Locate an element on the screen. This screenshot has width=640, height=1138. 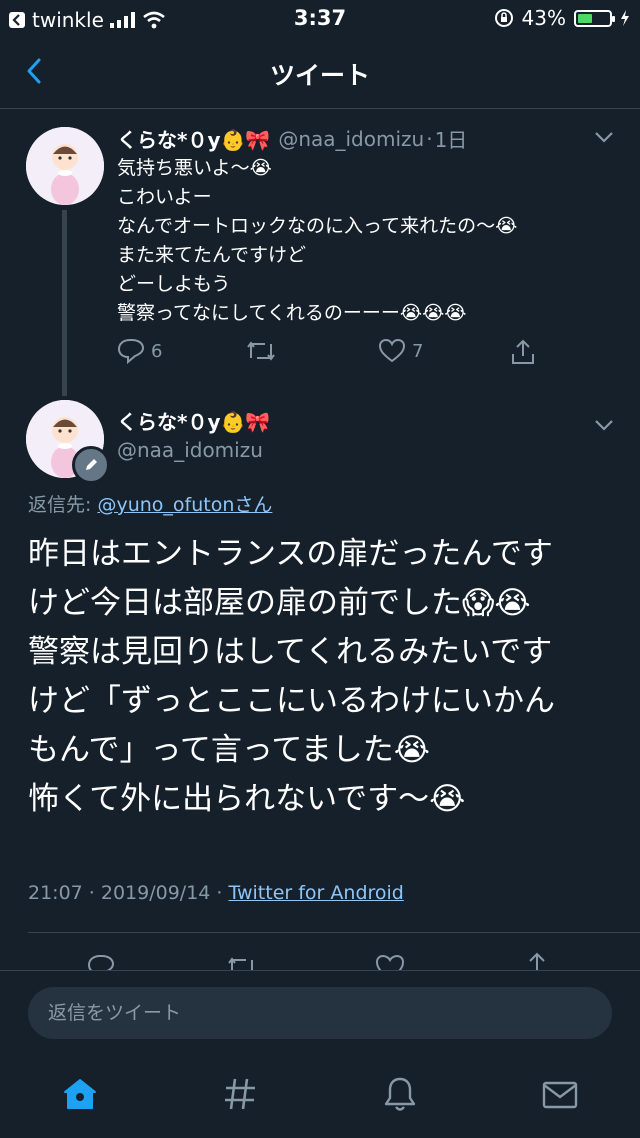
thread-line is located at coordinates (64, 303).